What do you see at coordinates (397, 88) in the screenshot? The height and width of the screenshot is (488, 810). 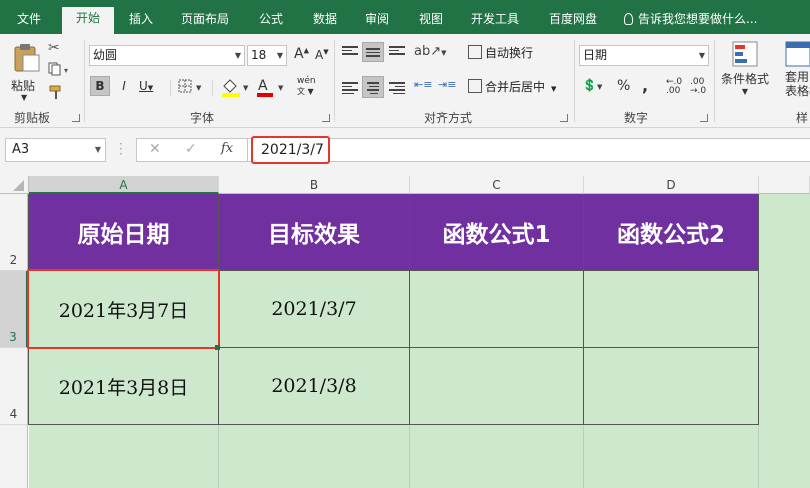 I see `align-right-icon` at bounding box center [397, 88].